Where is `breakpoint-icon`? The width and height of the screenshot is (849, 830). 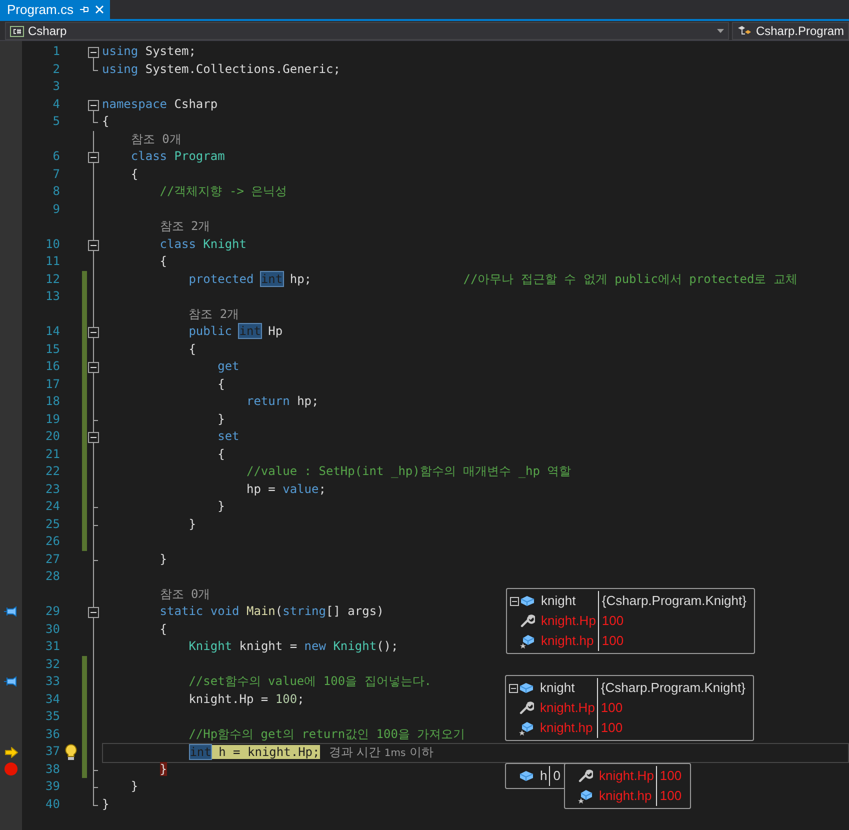
breakpoint-icon is located at coordinates (11, 769).